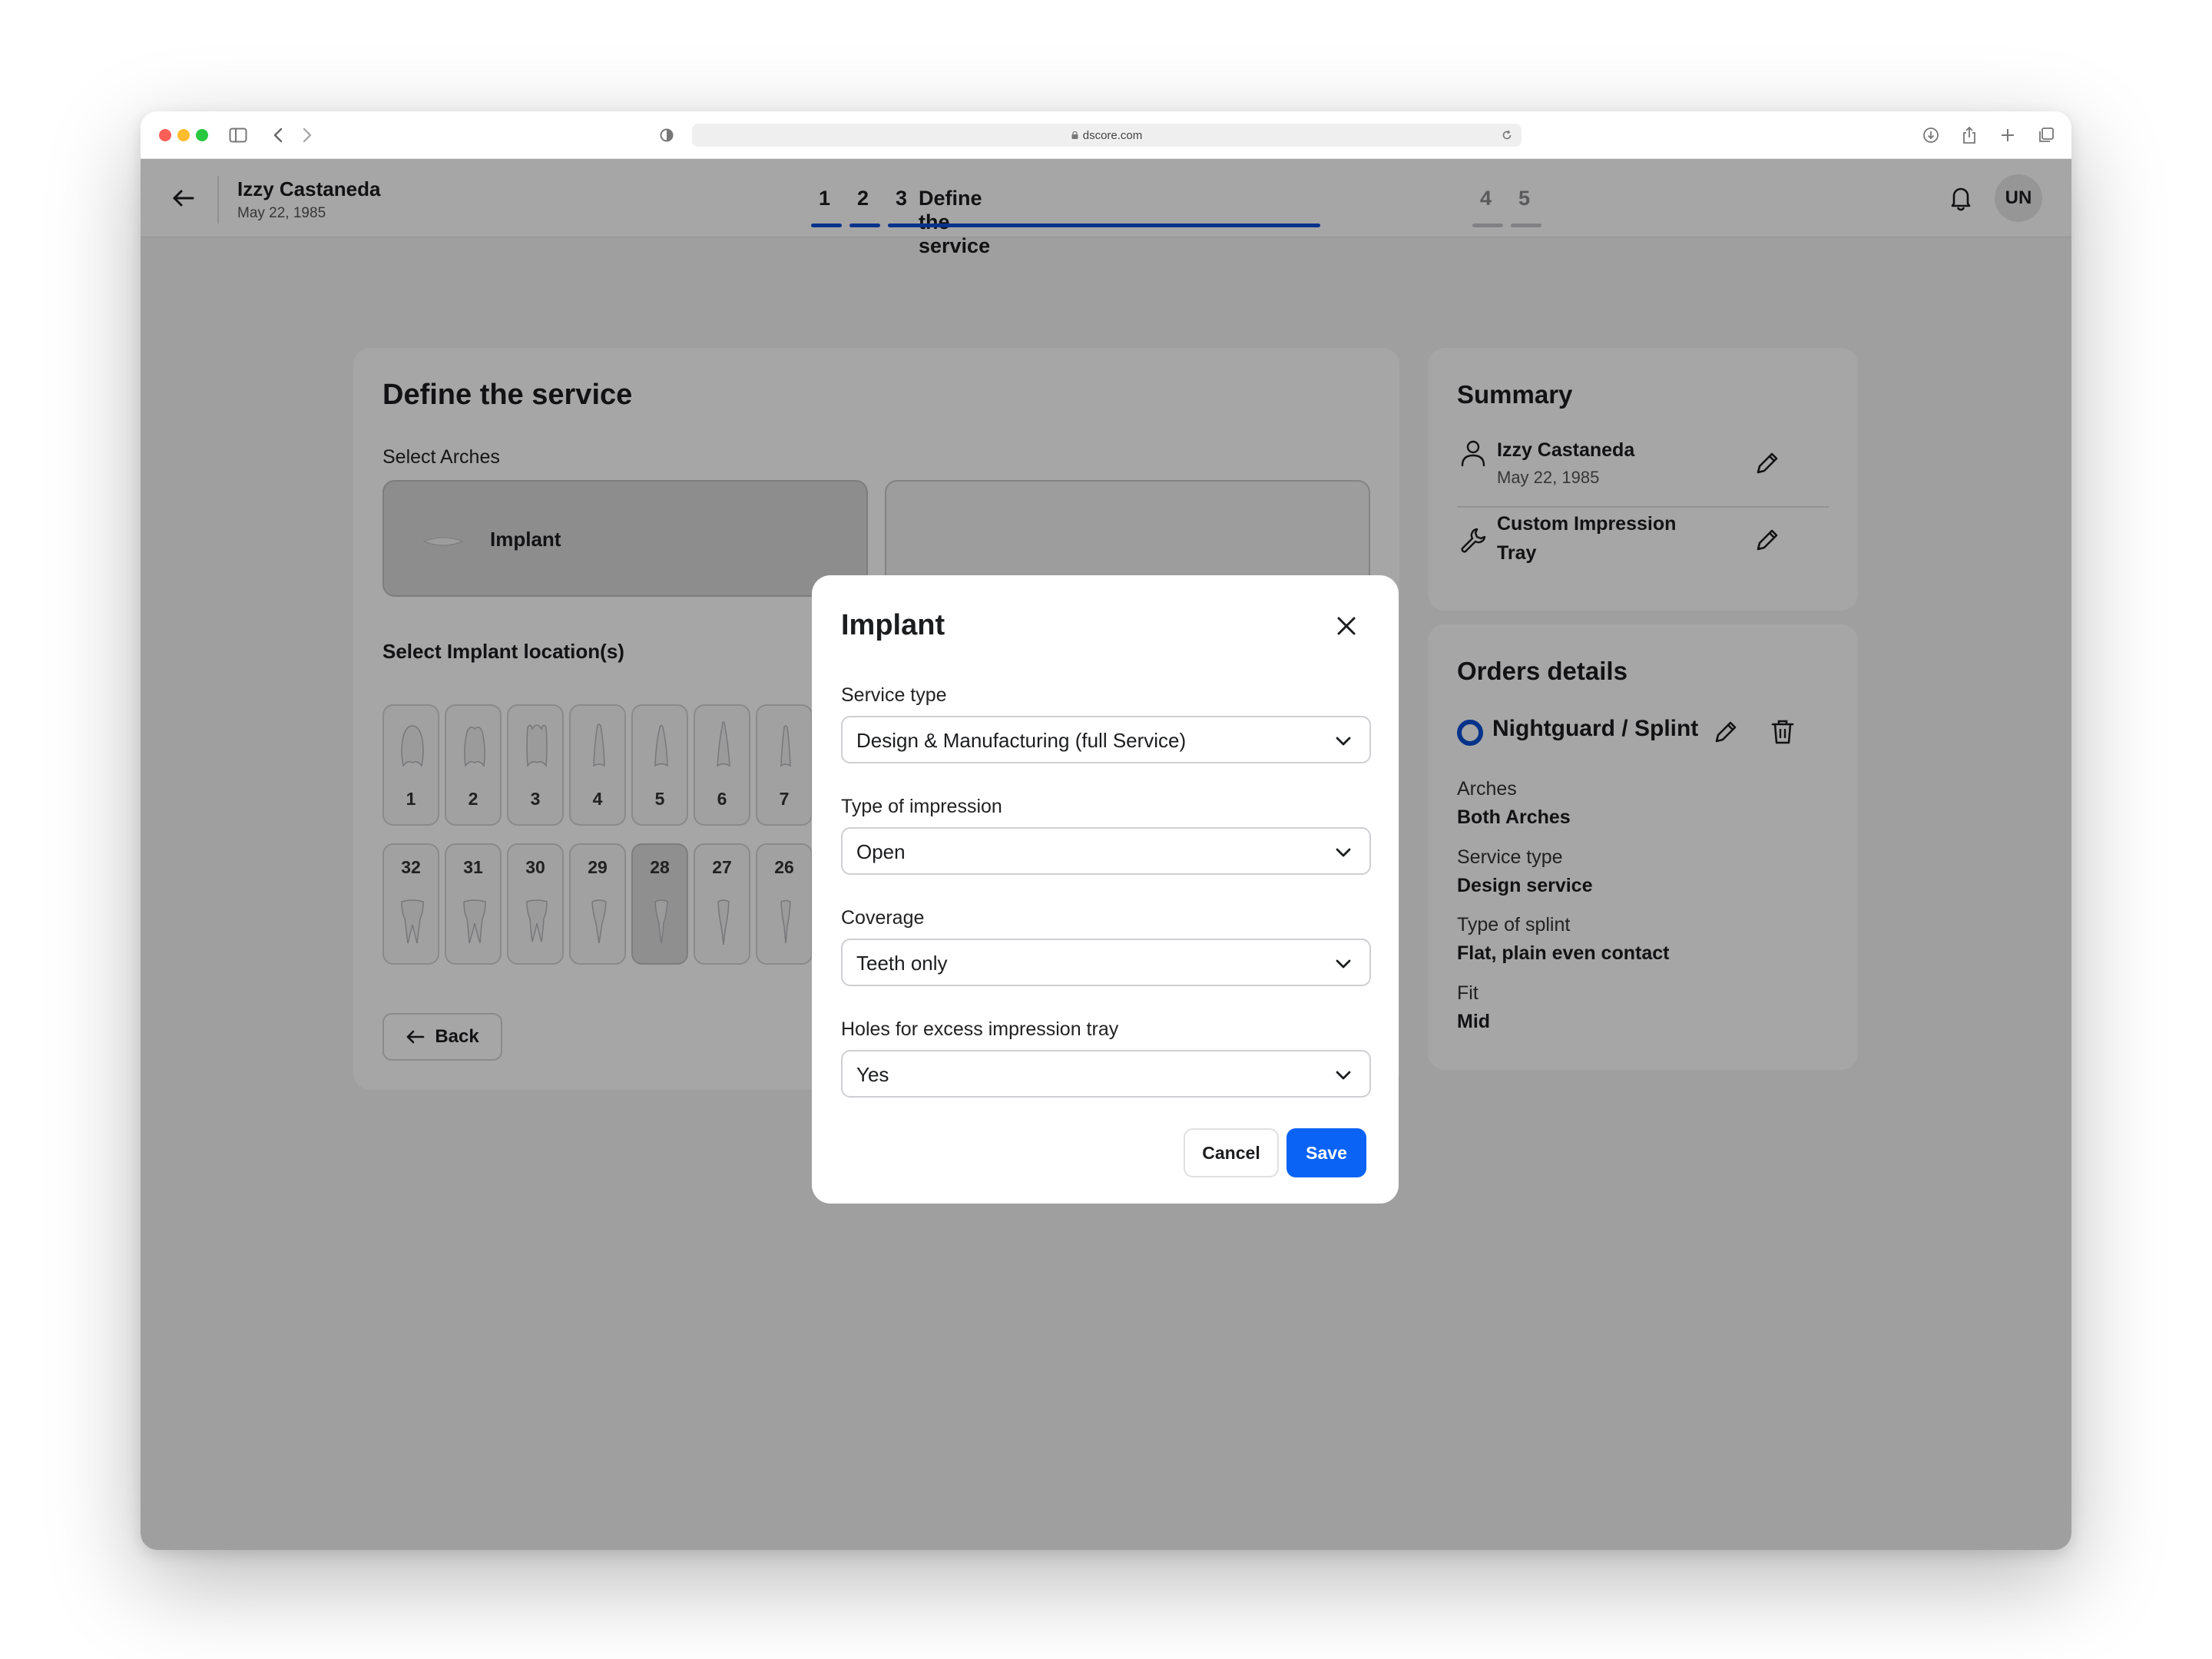 The height and width of the screenshot is (1659, 2212). I want to click on service-type-label: Service type, so click(894, 695).